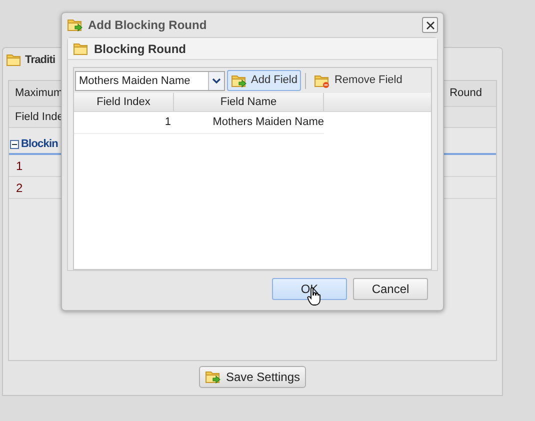  What do you see at coordinates (14, 144) in the screenshot?
I see `minus-icon` at bounding box center [14, 144].